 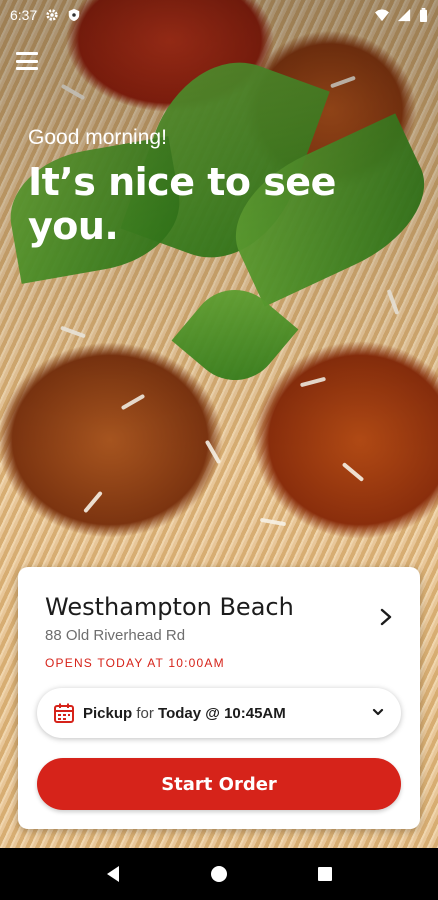 What do you see at coordinates (135, 663) in the screenshot?
I see `opening-hours-text: OPENS TODAY AT 10:00AM` at bounding box center [135, 663].